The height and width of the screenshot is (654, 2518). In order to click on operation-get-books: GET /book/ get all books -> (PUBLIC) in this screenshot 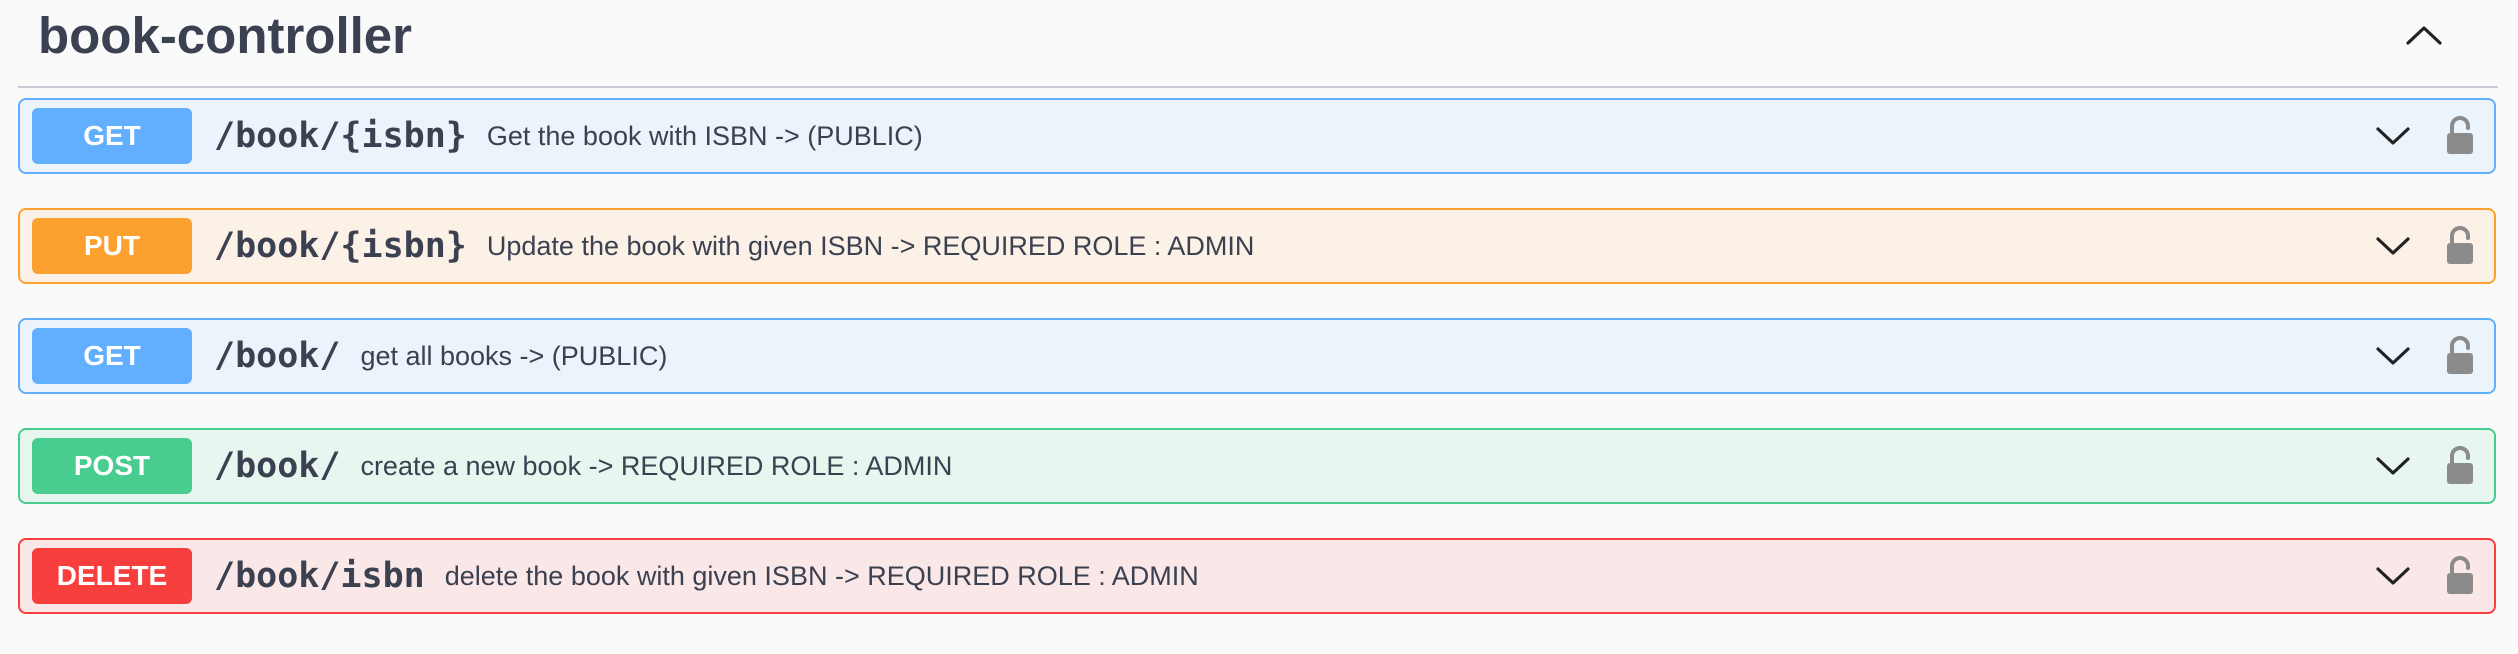, I will do `click(1257, 356)`.